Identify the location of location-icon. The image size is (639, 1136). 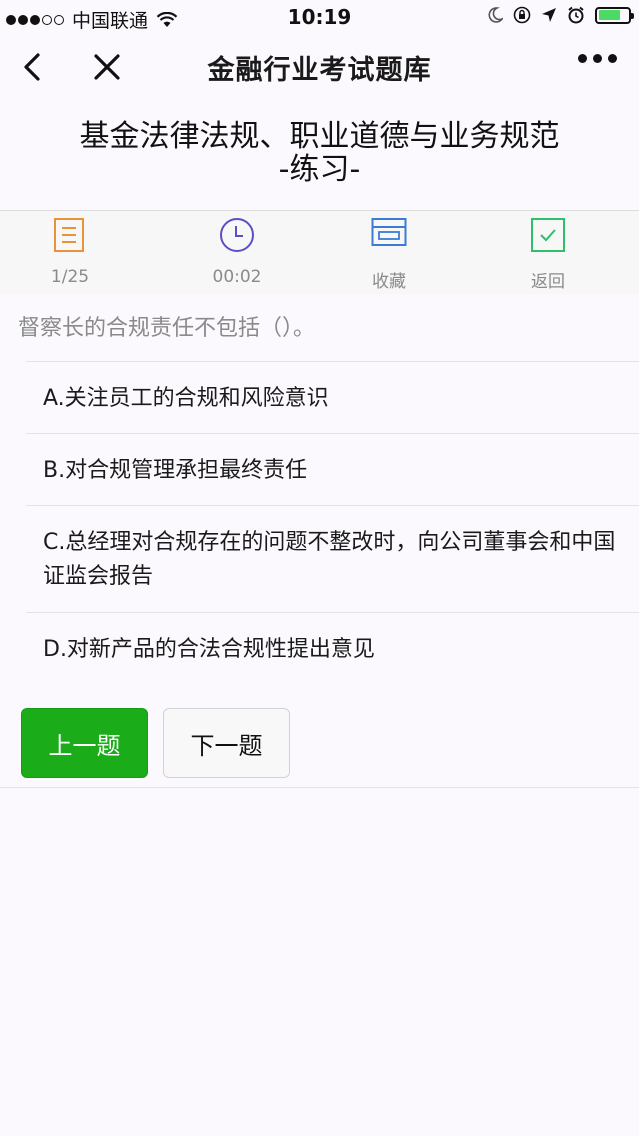
(549, 15).